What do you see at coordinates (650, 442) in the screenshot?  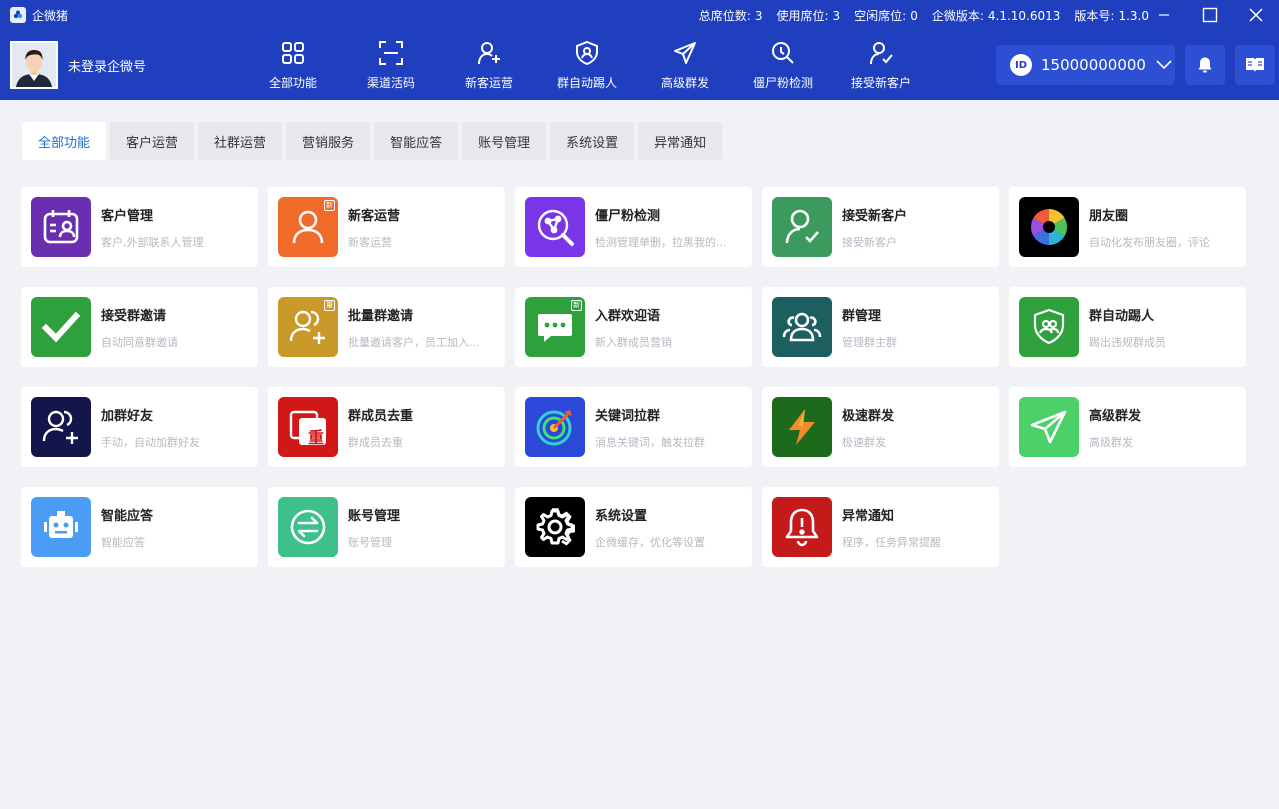 I see `feature-description: 消息关键词，触发拉群` at bounding box center [650, 442].